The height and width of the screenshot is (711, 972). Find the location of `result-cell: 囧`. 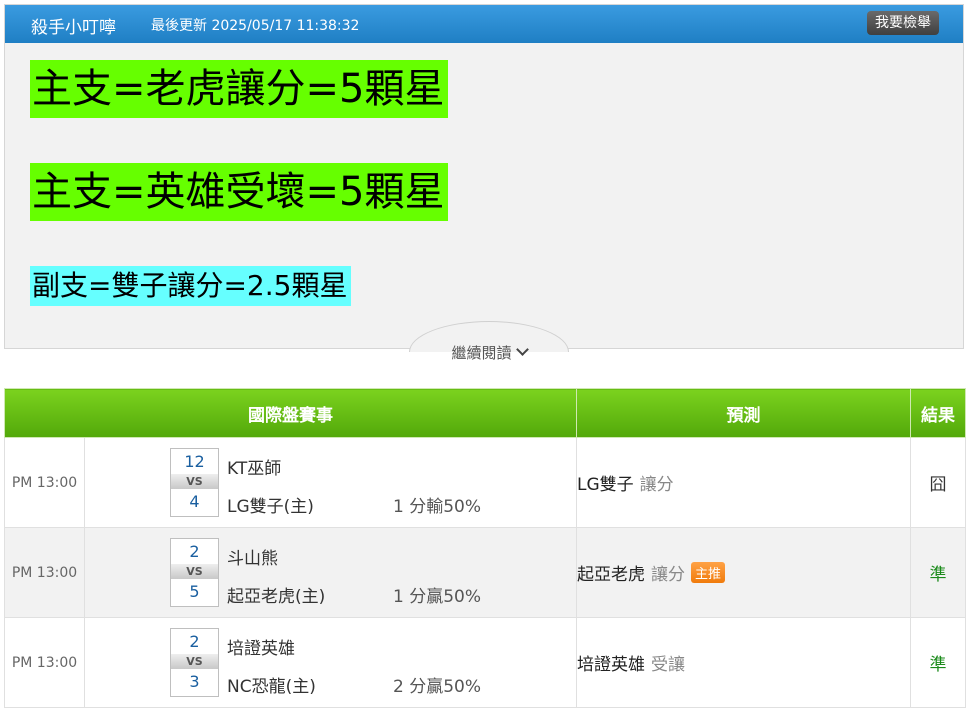

result-cell: 囧 is located at coordinates (938, 482).